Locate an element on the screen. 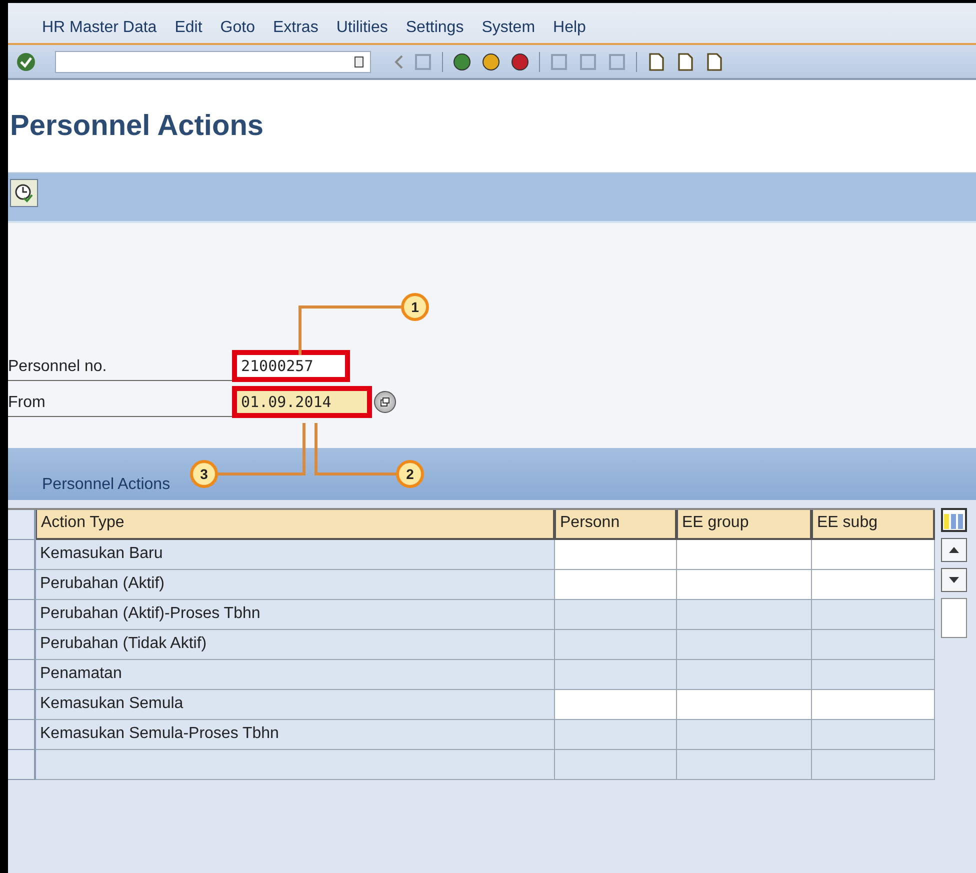 This screenshot has height=873, width=976. table-cell: Perubahan (Aktif)-Proses Tbhn is located at coordinates (295, 615).